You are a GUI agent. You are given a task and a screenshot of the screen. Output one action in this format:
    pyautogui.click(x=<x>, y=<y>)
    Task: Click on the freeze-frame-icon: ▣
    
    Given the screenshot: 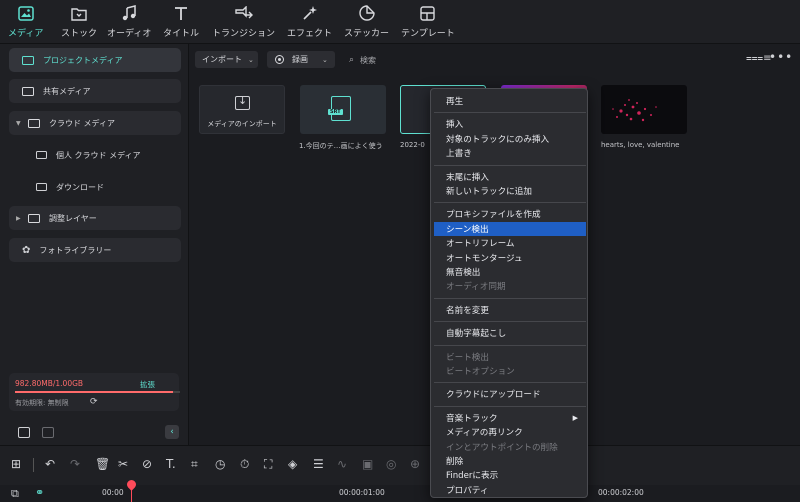 What is the action you would take?
    pyautogui.click(x=367, y=464)
    